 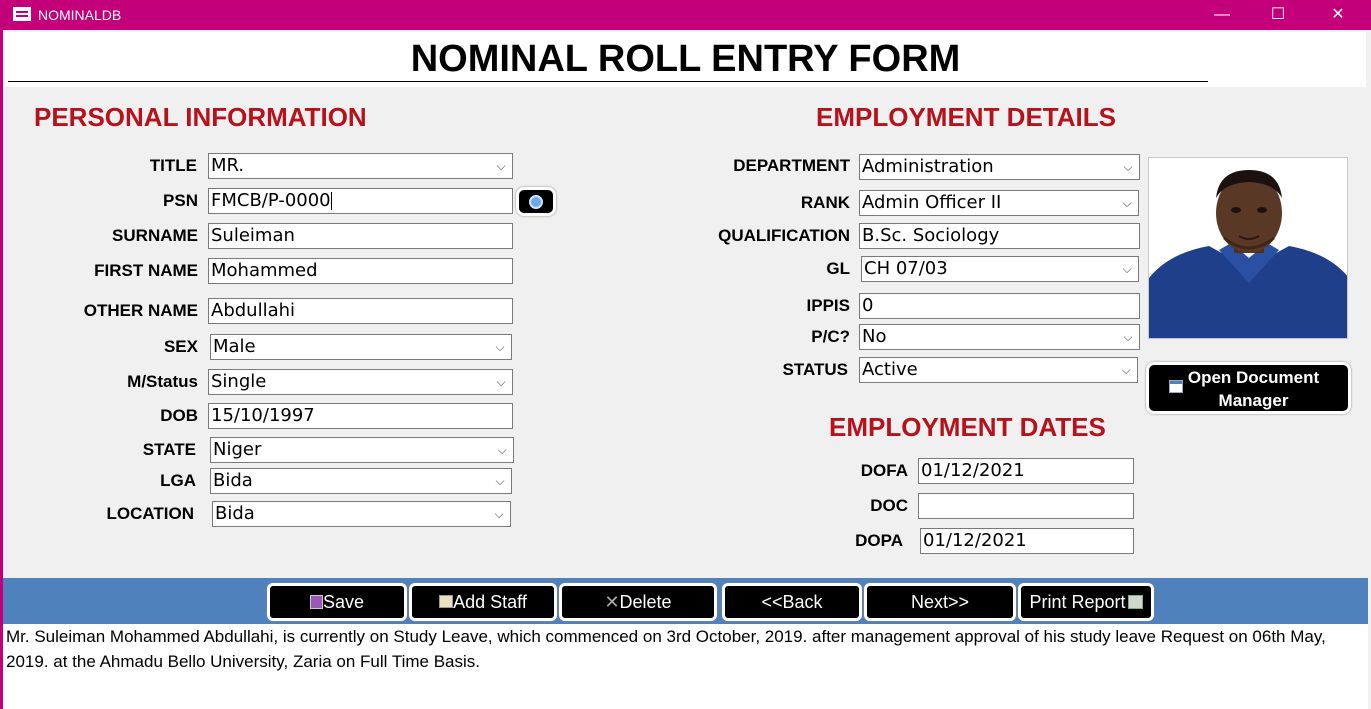 I want to click on status-combo: Active ⌵, so click(x=998, y=370).